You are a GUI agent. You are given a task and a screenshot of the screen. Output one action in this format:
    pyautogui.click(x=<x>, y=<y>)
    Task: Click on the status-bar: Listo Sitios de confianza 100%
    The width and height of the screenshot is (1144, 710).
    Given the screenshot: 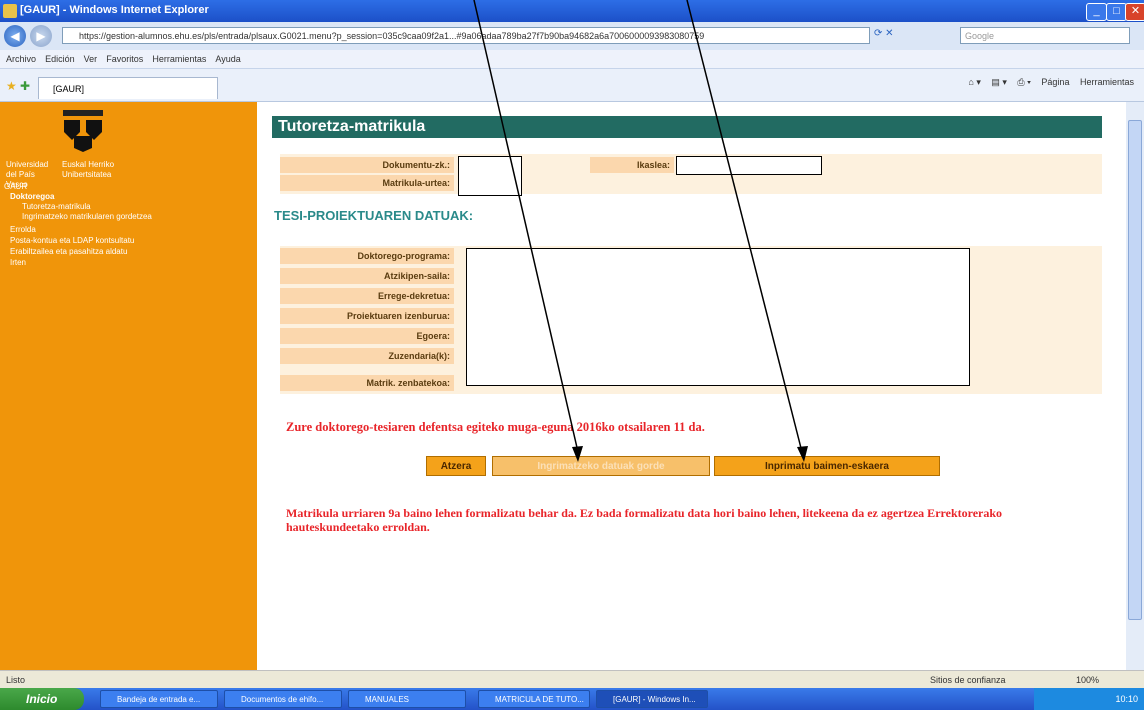 What is the action you would take?
    pyautogui.click(x=572, y=679)
    